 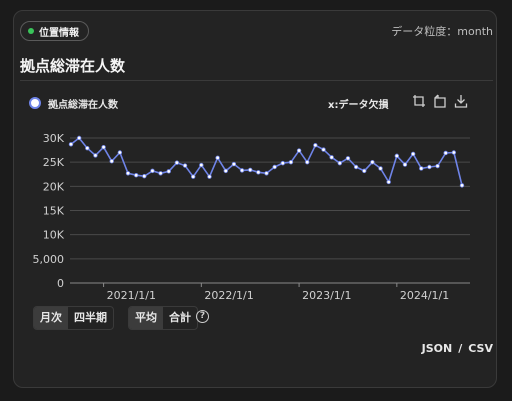 What do you see at coordinates (424, 295) in the screenshot?
I see `x-tick-label: 2024/1/1` at bounding box center [424, 295].